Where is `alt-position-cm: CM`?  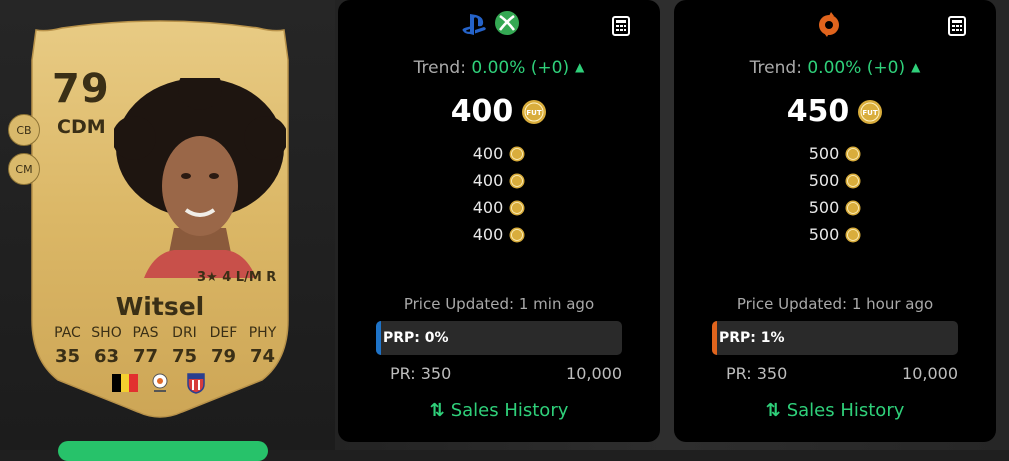
alt-position-cm: CM is located at coordinates (24, 169).